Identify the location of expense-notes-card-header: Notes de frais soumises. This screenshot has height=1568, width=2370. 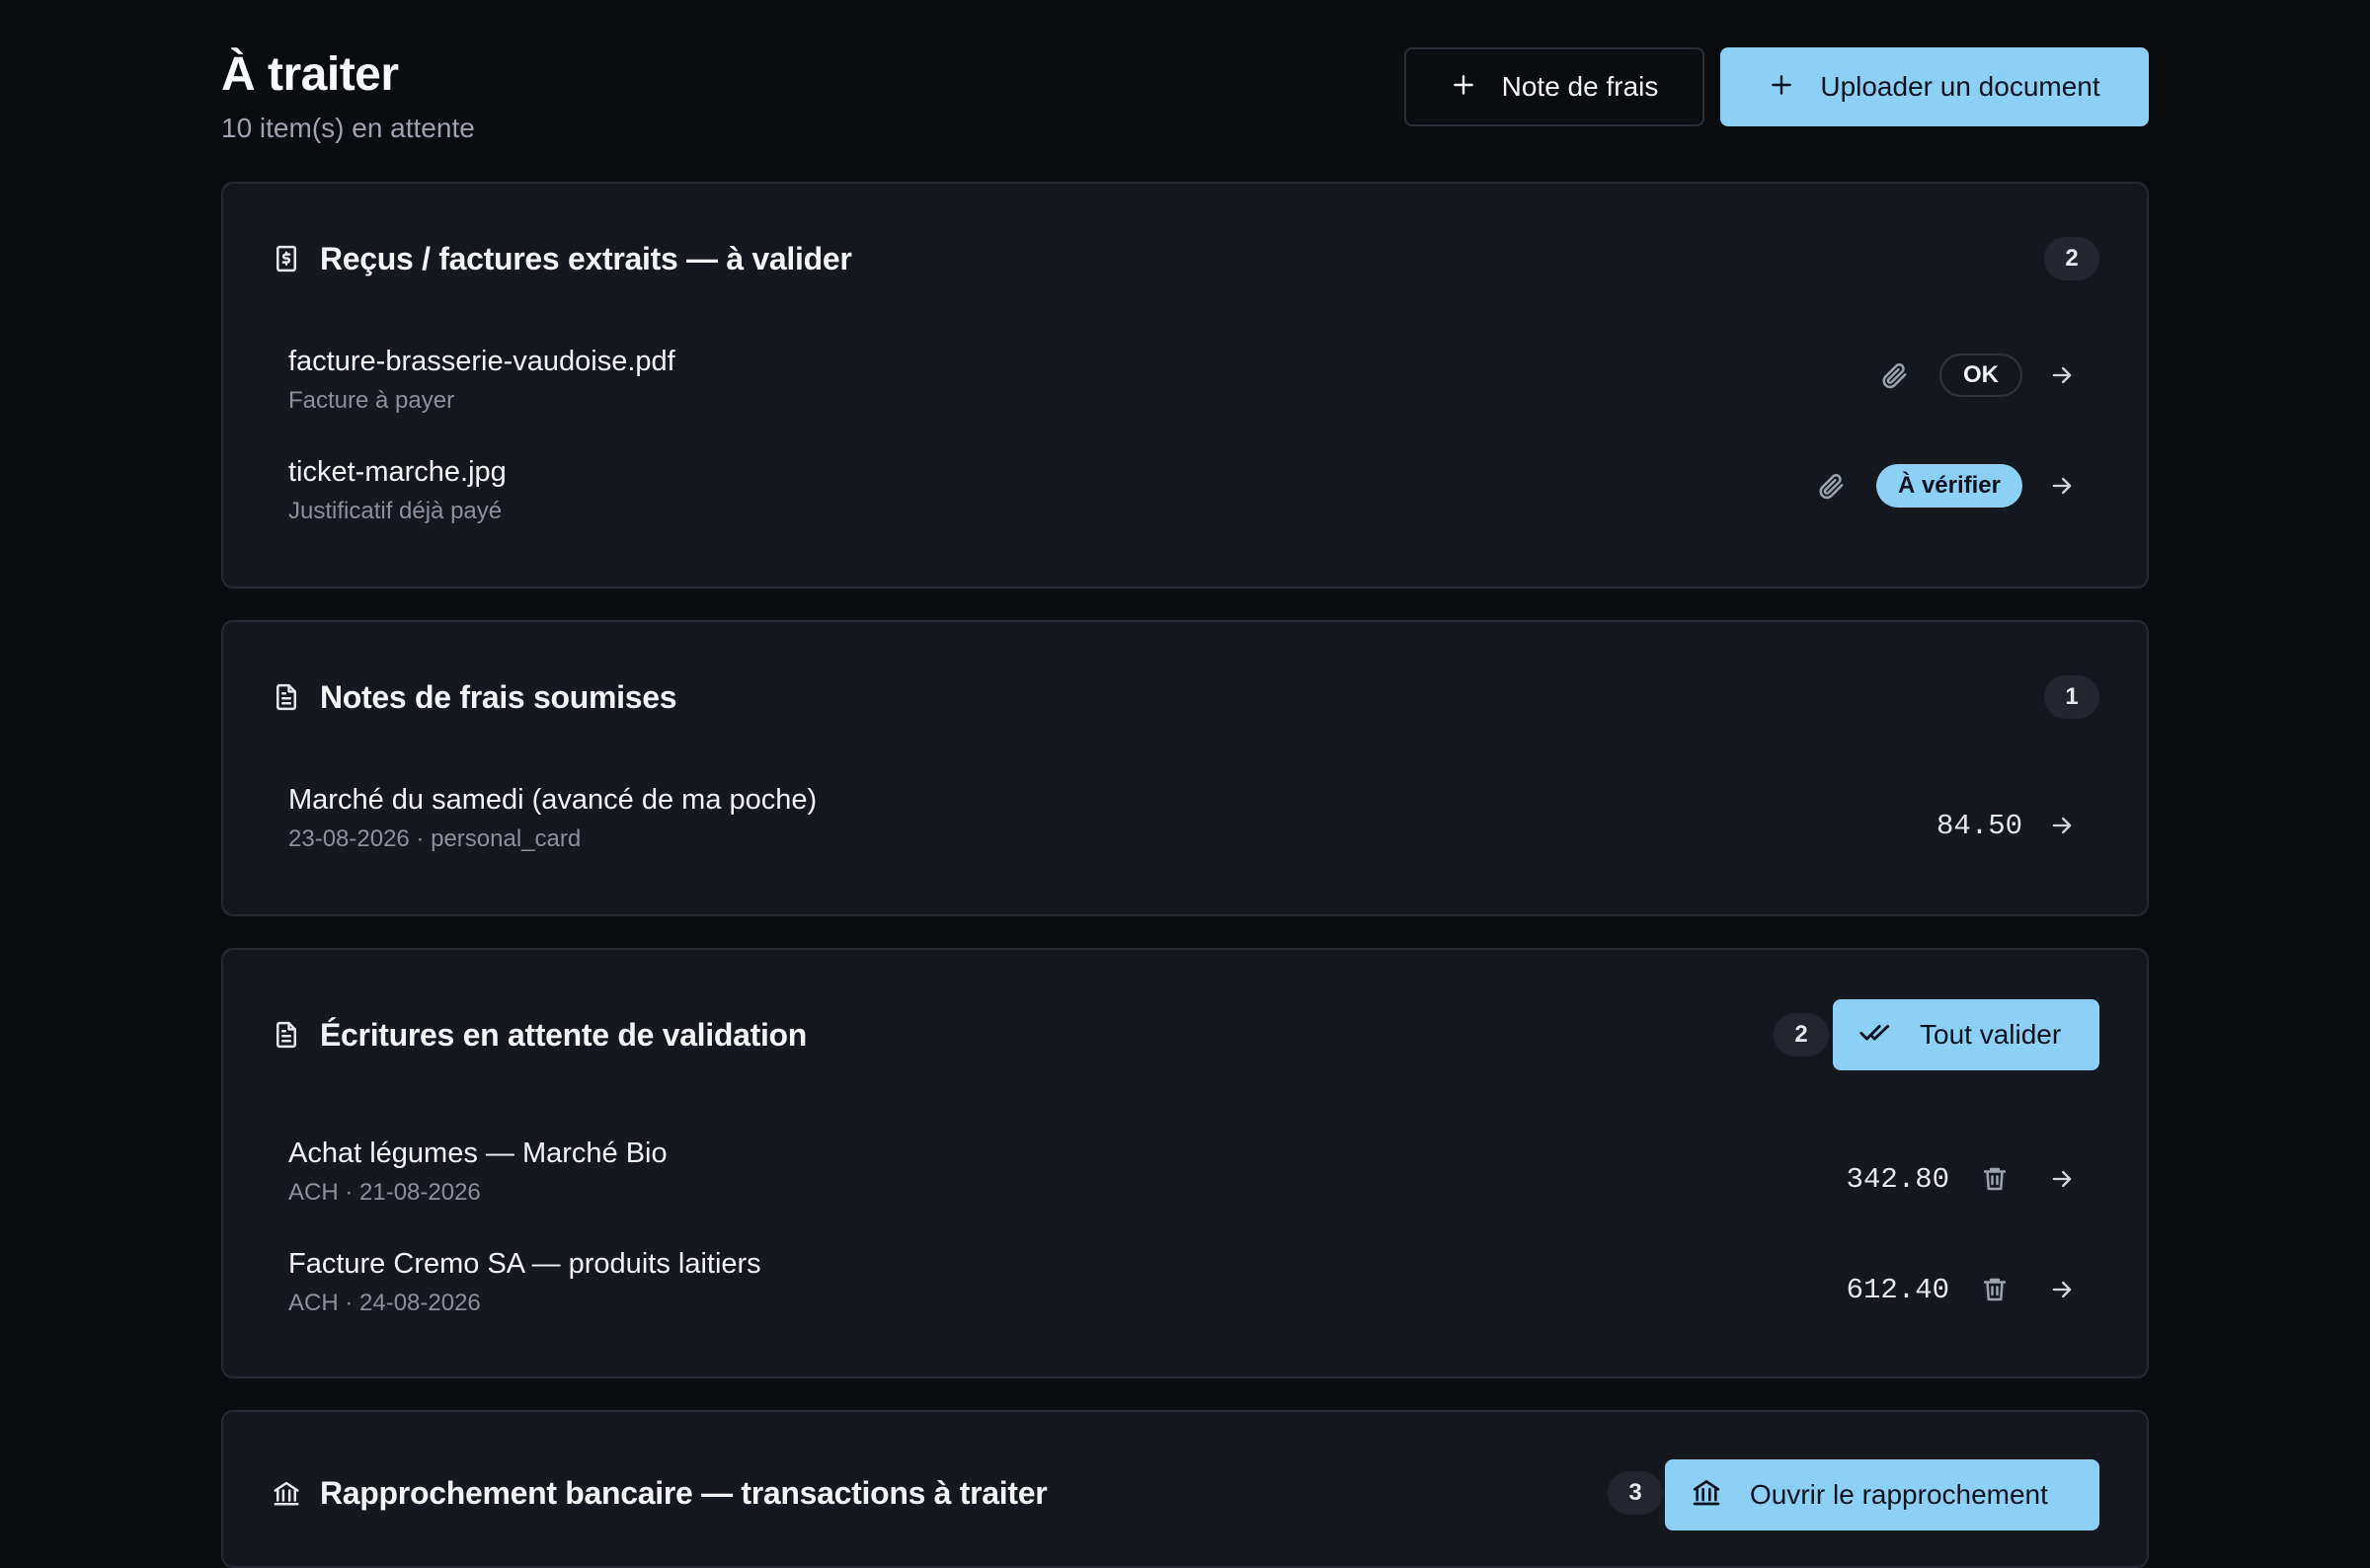
(474, 697).